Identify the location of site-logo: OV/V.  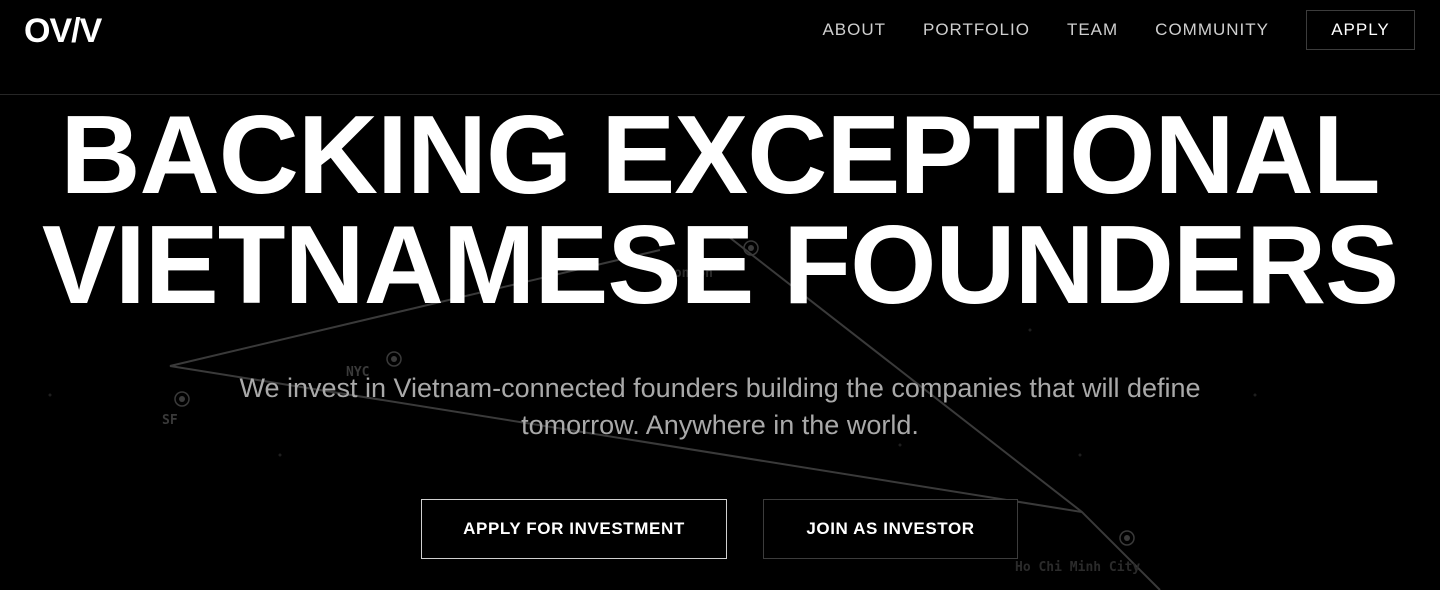
(63, 31).